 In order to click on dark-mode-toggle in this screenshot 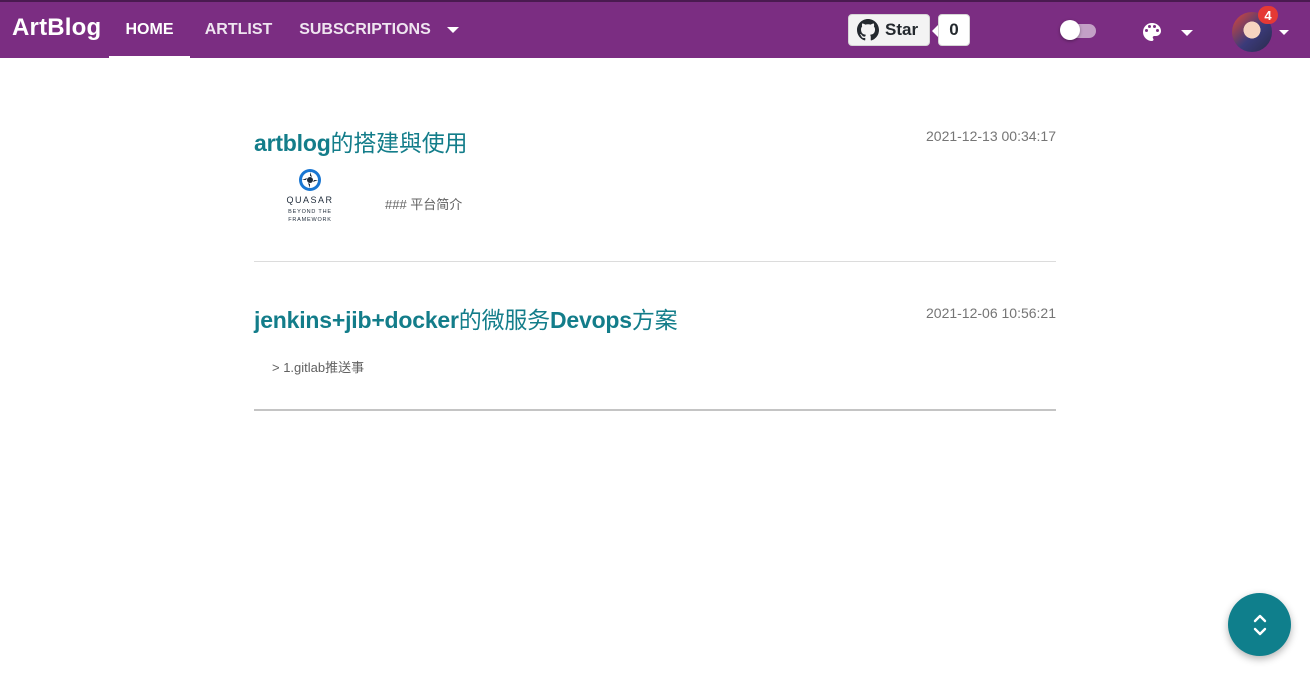, I will do `click(1078, 30)`.